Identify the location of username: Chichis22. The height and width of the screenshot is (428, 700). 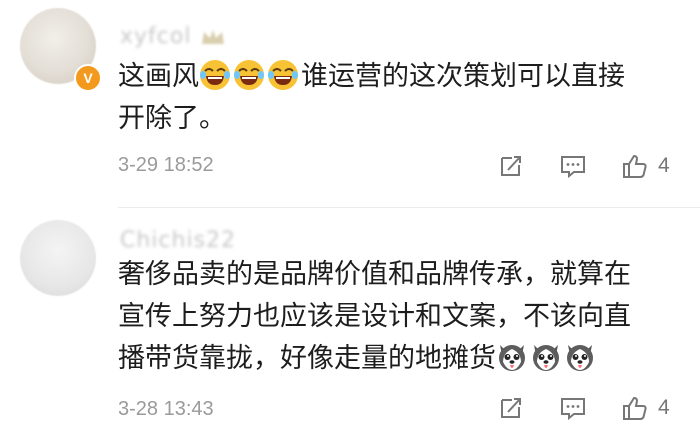
(178, 240).